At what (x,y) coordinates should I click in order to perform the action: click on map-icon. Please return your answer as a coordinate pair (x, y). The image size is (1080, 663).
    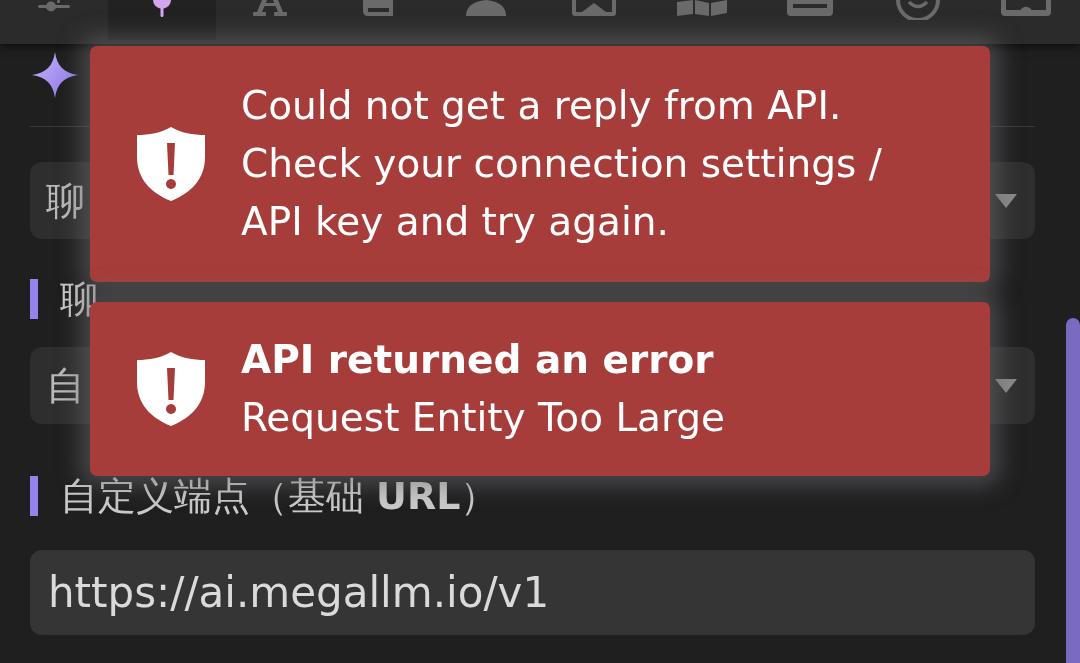
    Looking at the image, I should click on (702, 8).